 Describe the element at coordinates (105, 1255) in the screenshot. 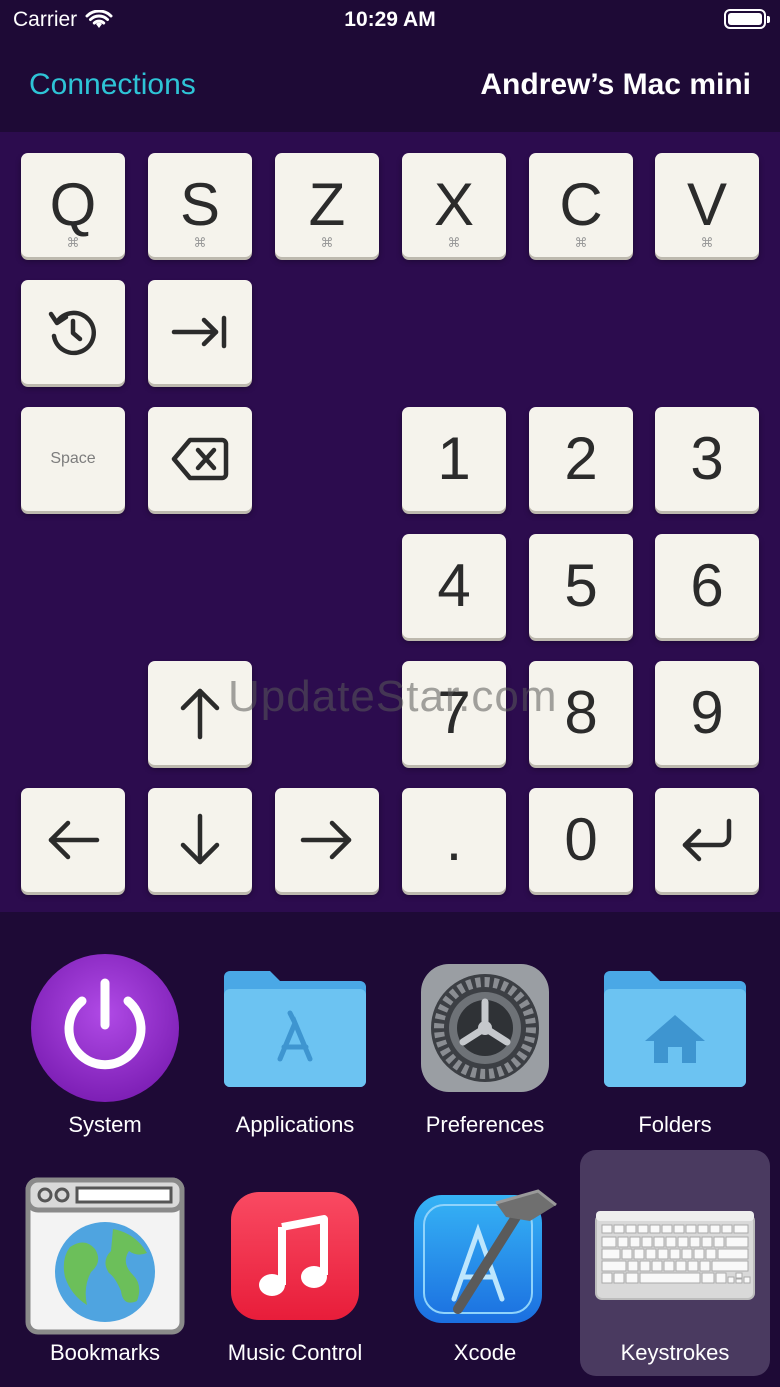

I see `browser-globe-icon` at that location.